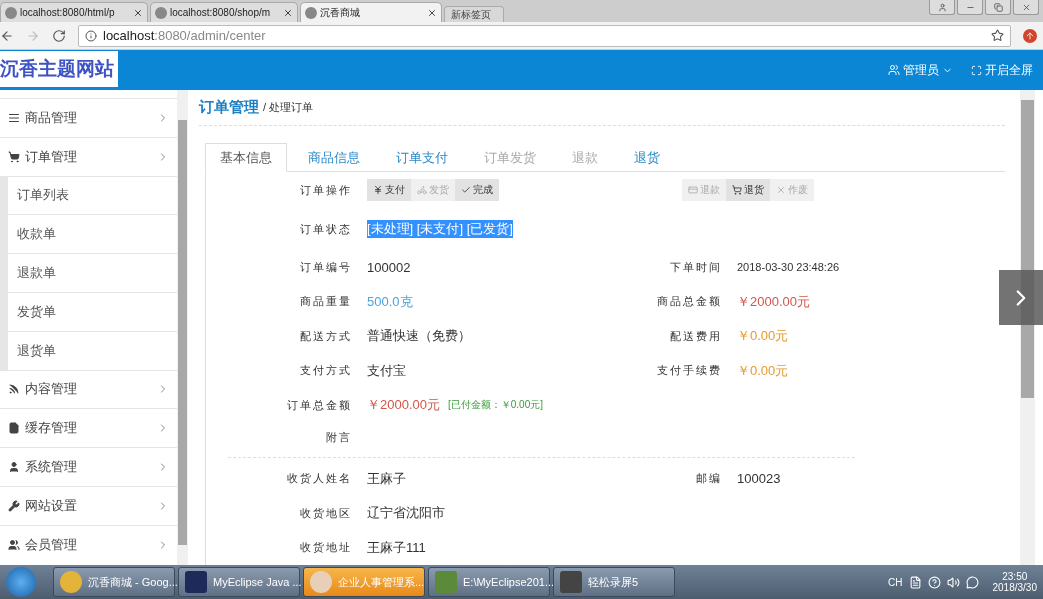  I want to click on clock: 23:50 2018/3/30, so click(1014, 582).